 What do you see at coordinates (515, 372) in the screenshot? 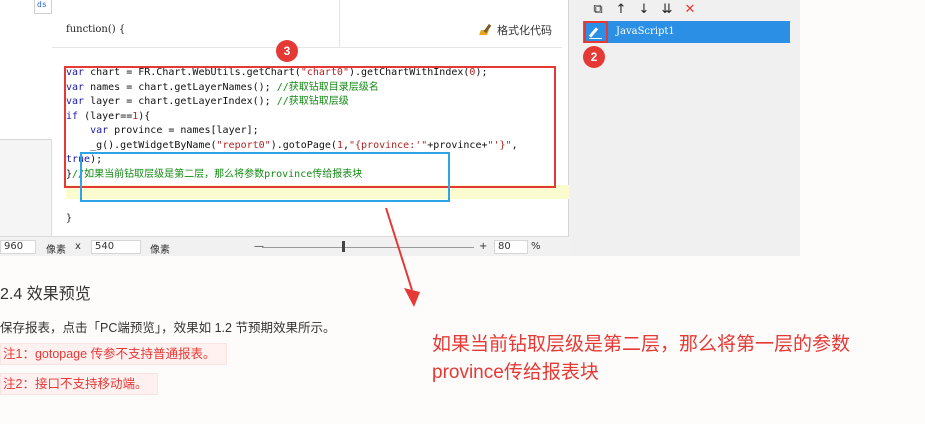
I see `annotation-line-2: province传给报表块` at bounding box center [515, 372].